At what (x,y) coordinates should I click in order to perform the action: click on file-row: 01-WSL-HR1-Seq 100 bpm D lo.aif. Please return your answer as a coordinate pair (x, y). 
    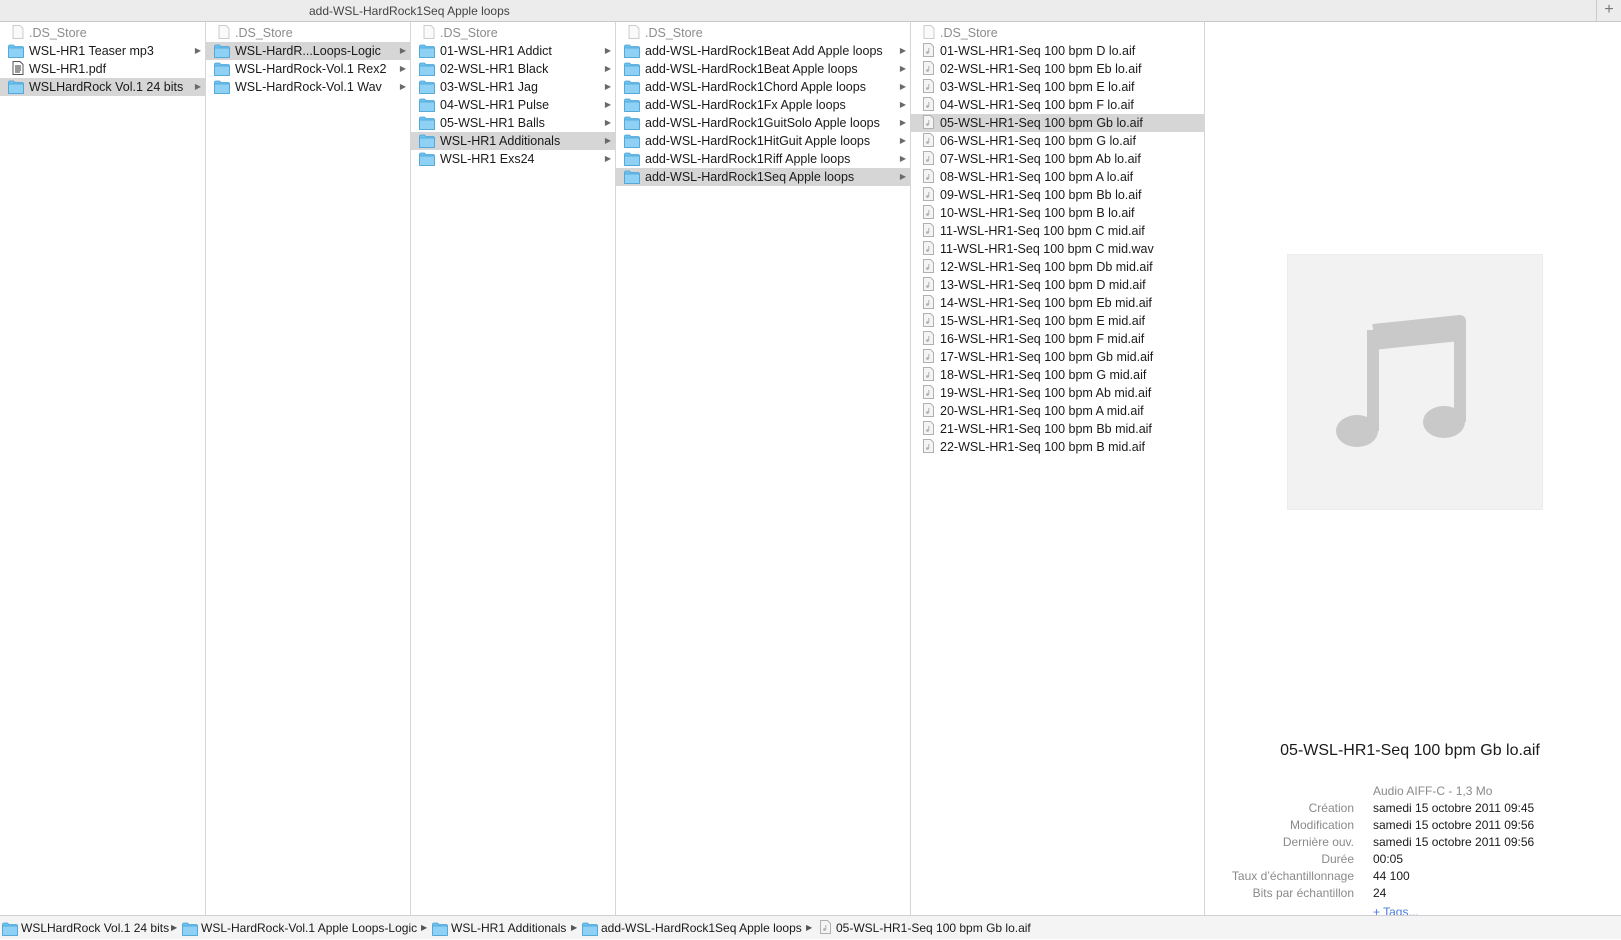
    Looking at the image, I should click on (1057, 51).